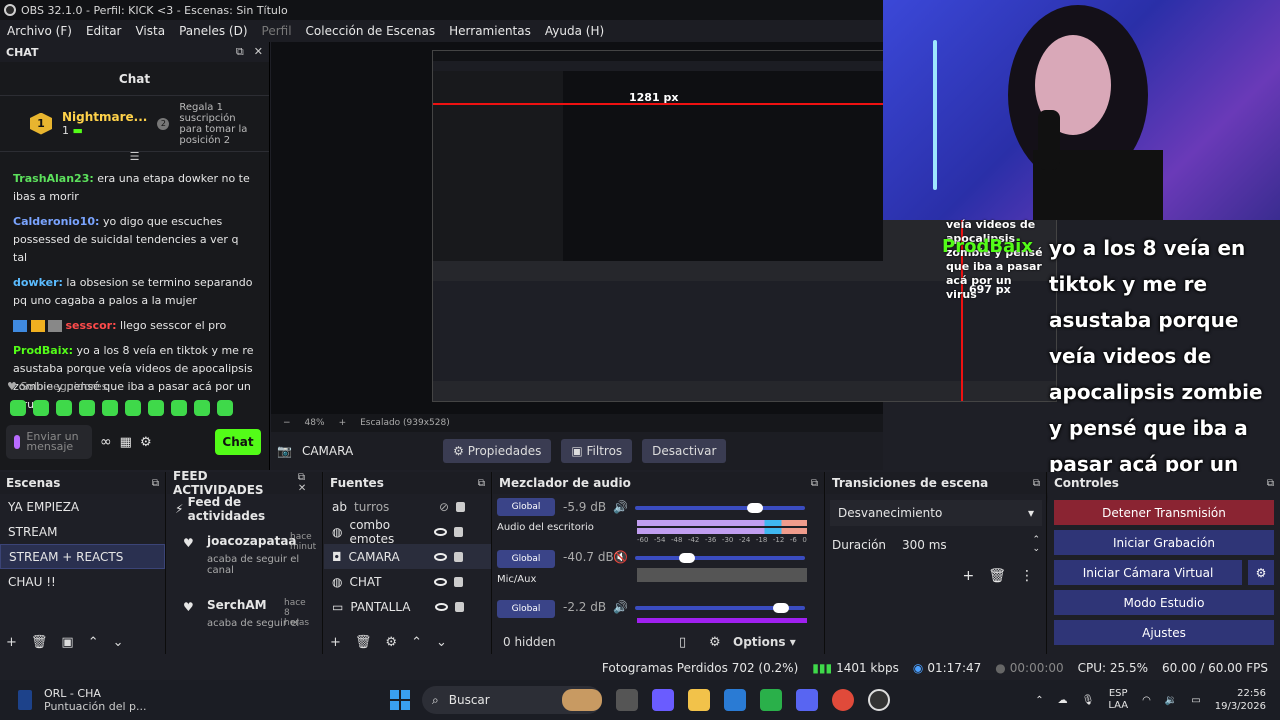  Describe the element at coordinates (1164, 542) in the screenshot. I see `start-recording-button: Iniciar Grabación` at that location.